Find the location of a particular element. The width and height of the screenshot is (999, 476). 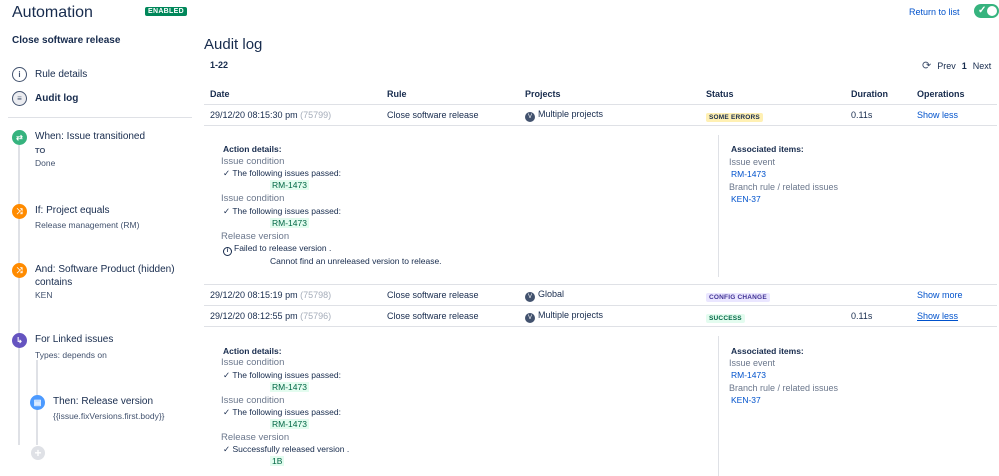

enabled-status-badge: ENABLED is located at coordinates (166, 11).